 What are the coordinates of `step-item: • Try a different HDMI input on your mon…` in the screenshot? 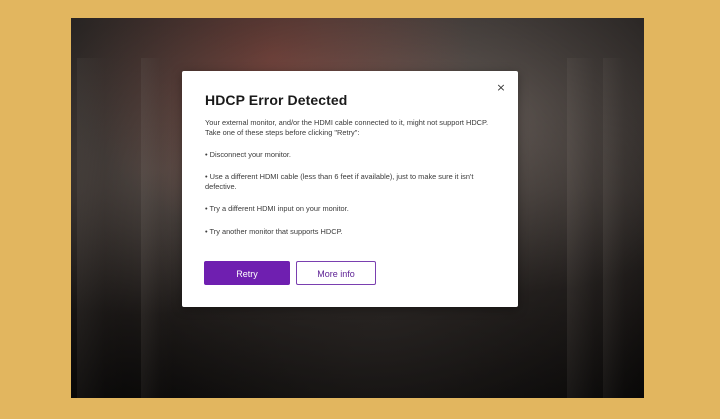 It's located at (277, 209).